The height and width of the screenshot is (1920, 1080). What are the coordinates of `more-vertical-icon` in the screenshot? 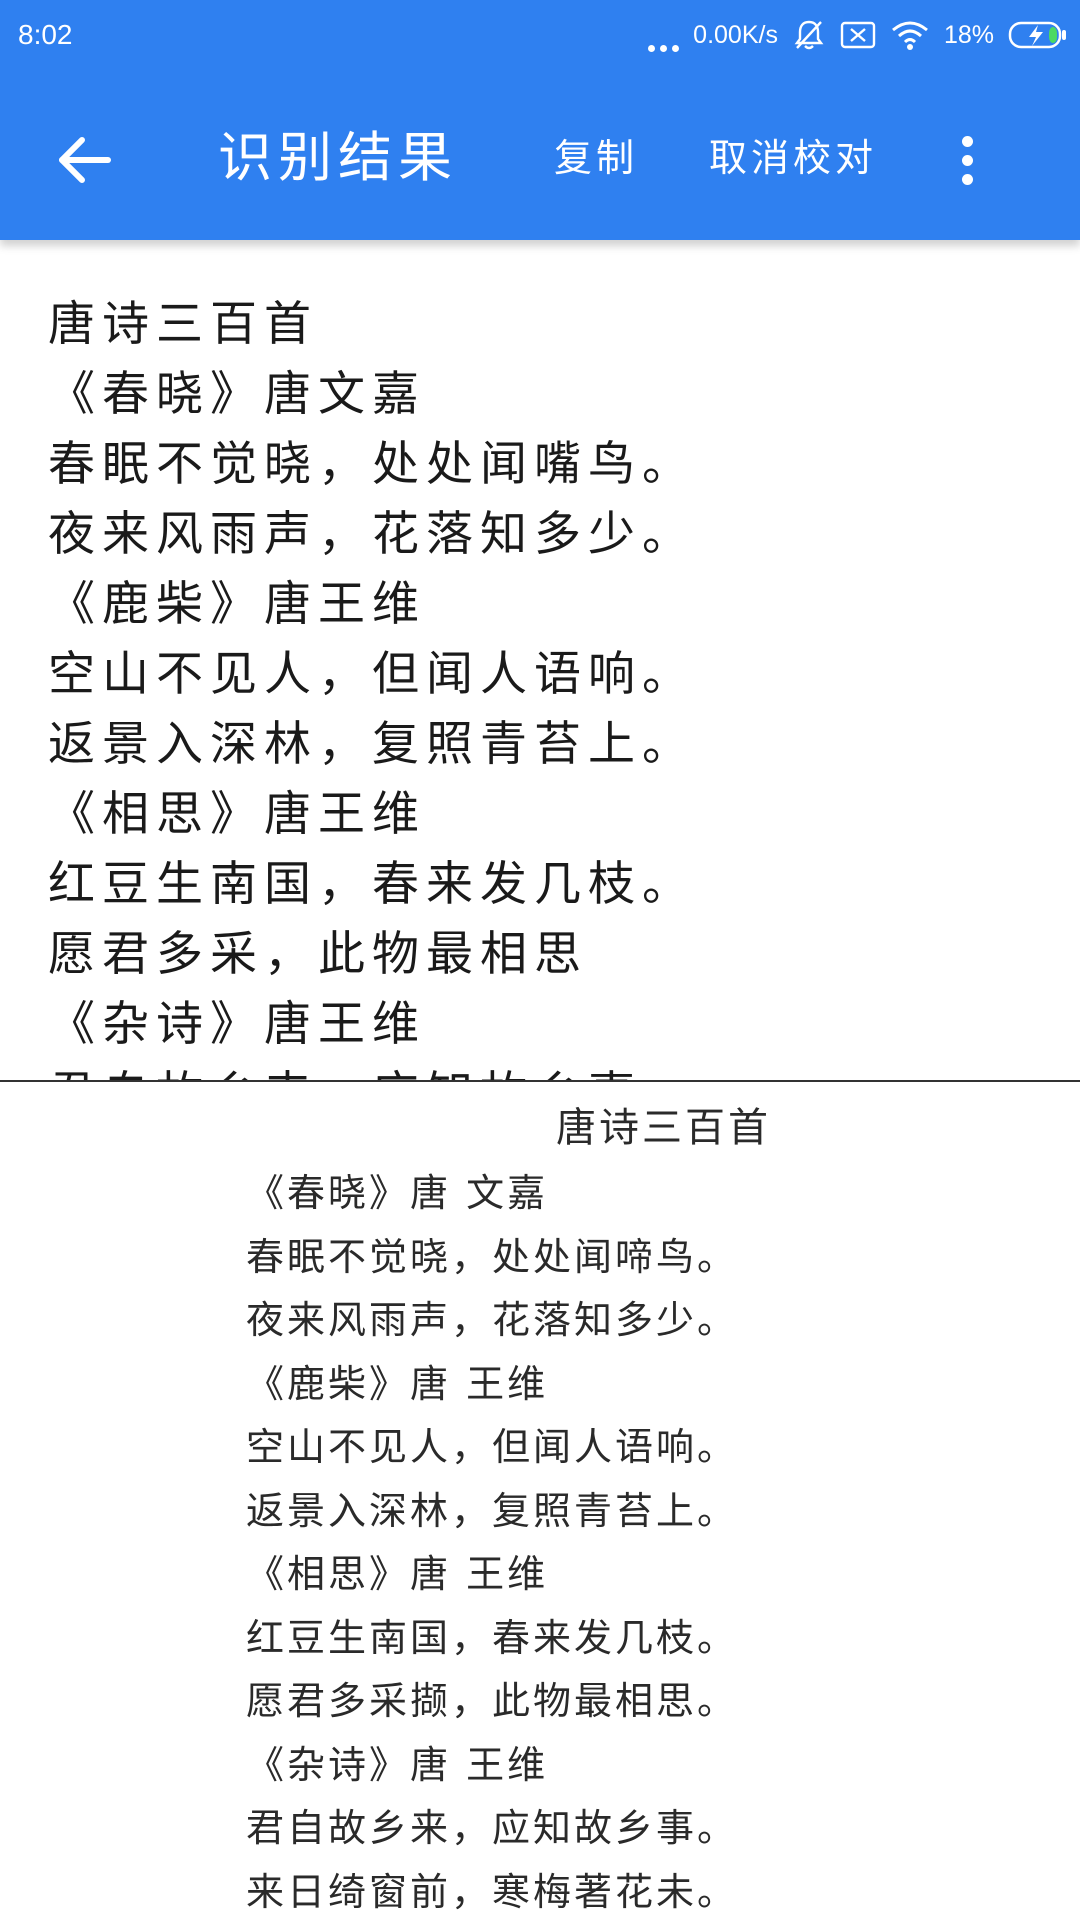 It's located at (967, 141).